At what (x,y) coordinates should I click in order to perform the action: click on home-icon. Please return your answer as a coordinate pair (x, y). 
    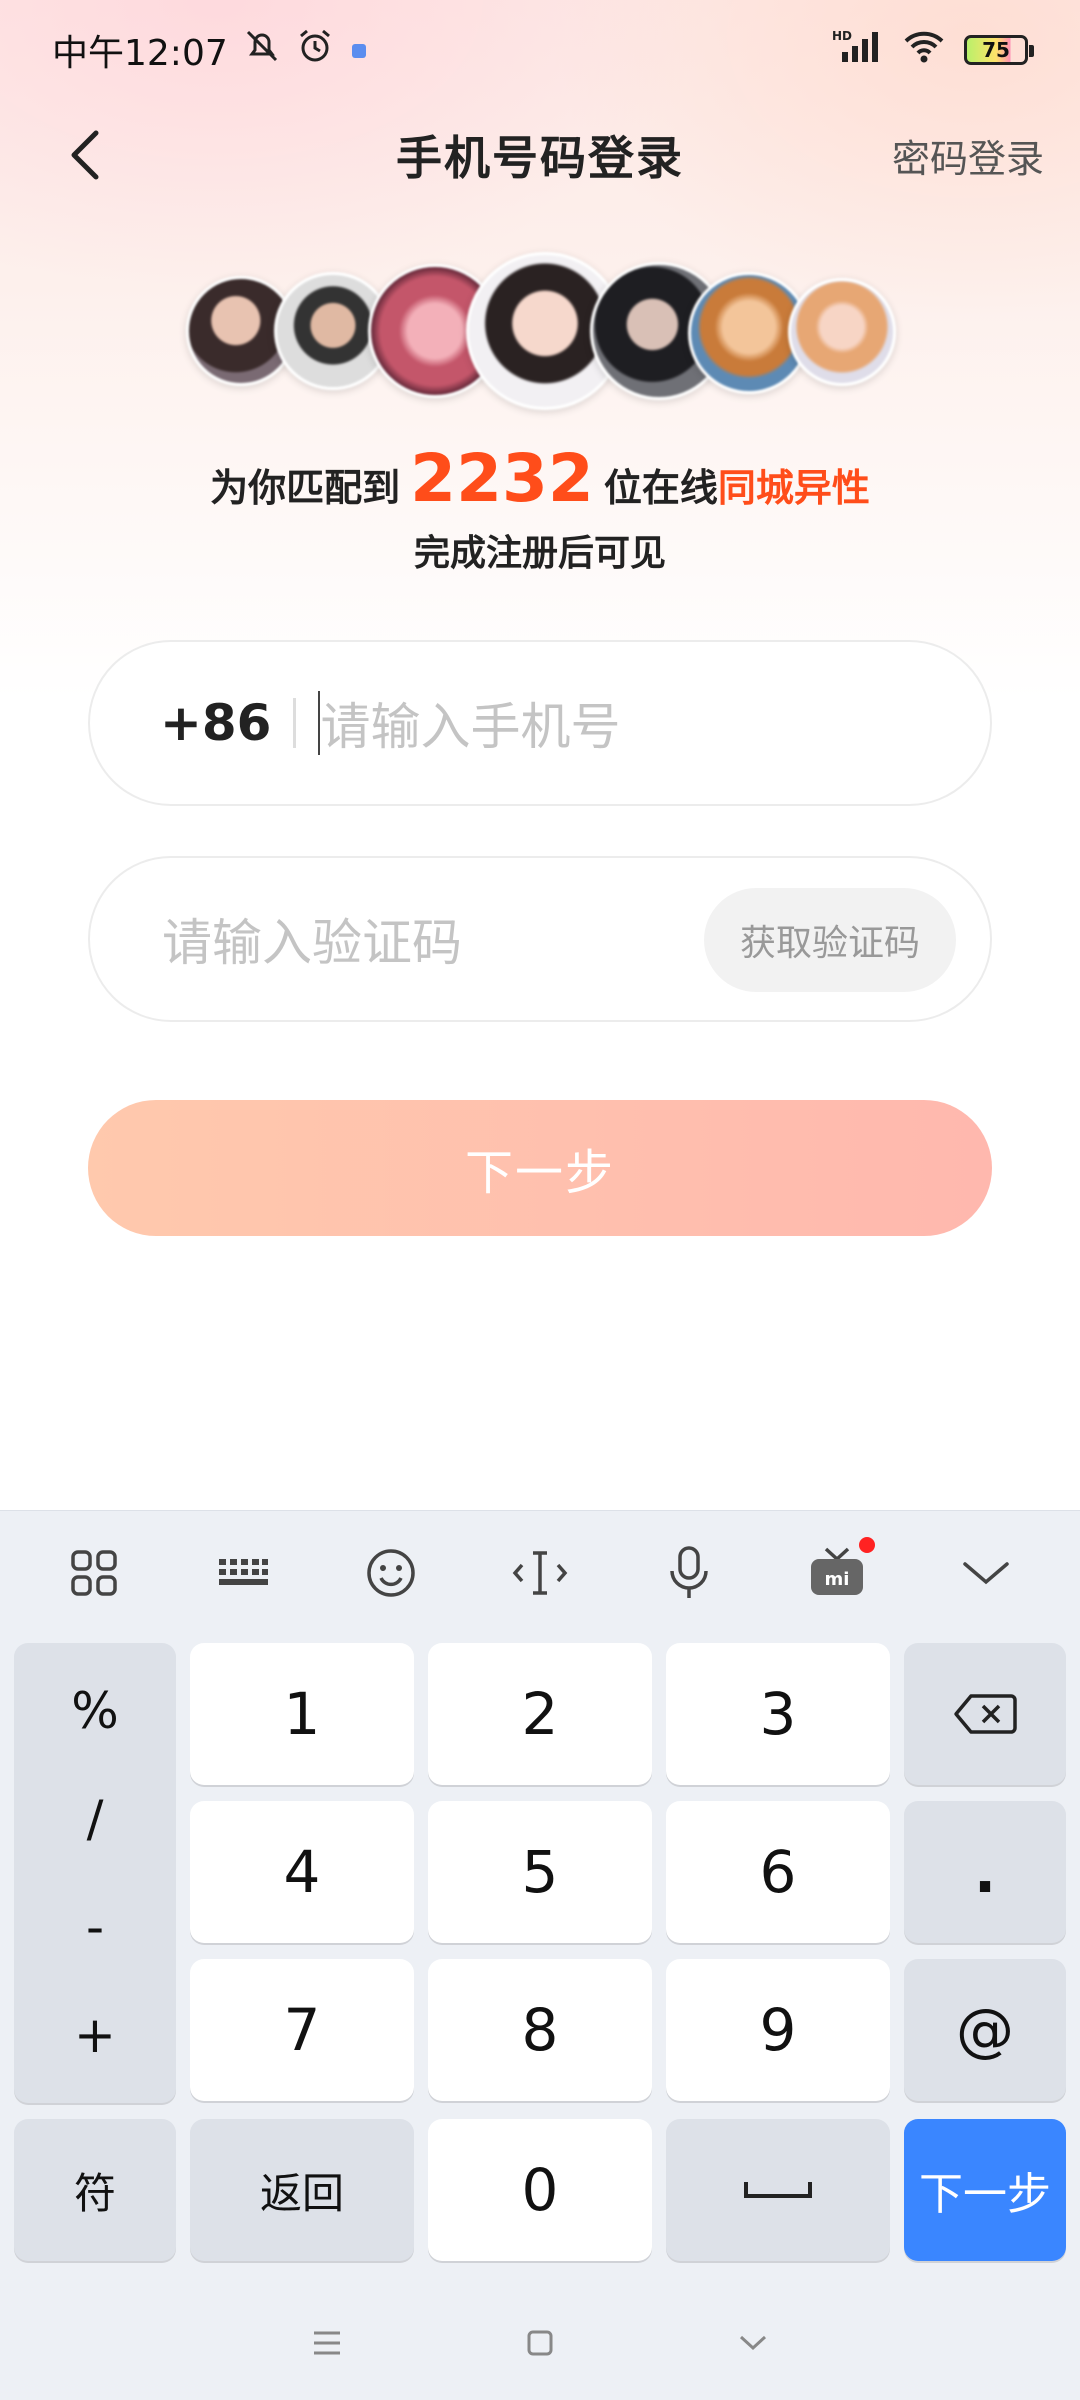
    Looking at the image, I should click on (540, 2345).